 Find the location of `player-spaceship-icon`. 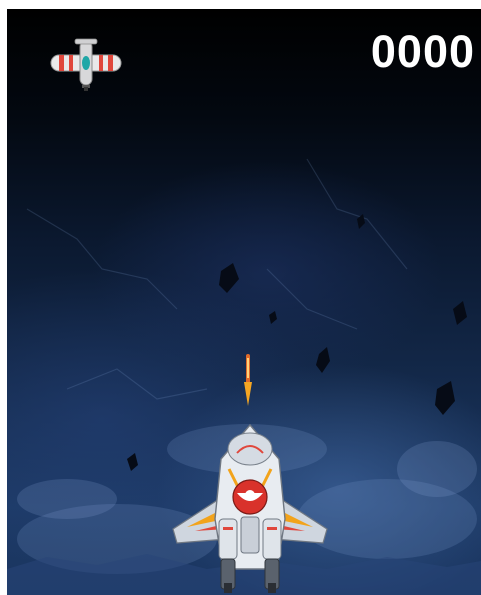

player-spaceship-icon is located at coordinates (250, 508).